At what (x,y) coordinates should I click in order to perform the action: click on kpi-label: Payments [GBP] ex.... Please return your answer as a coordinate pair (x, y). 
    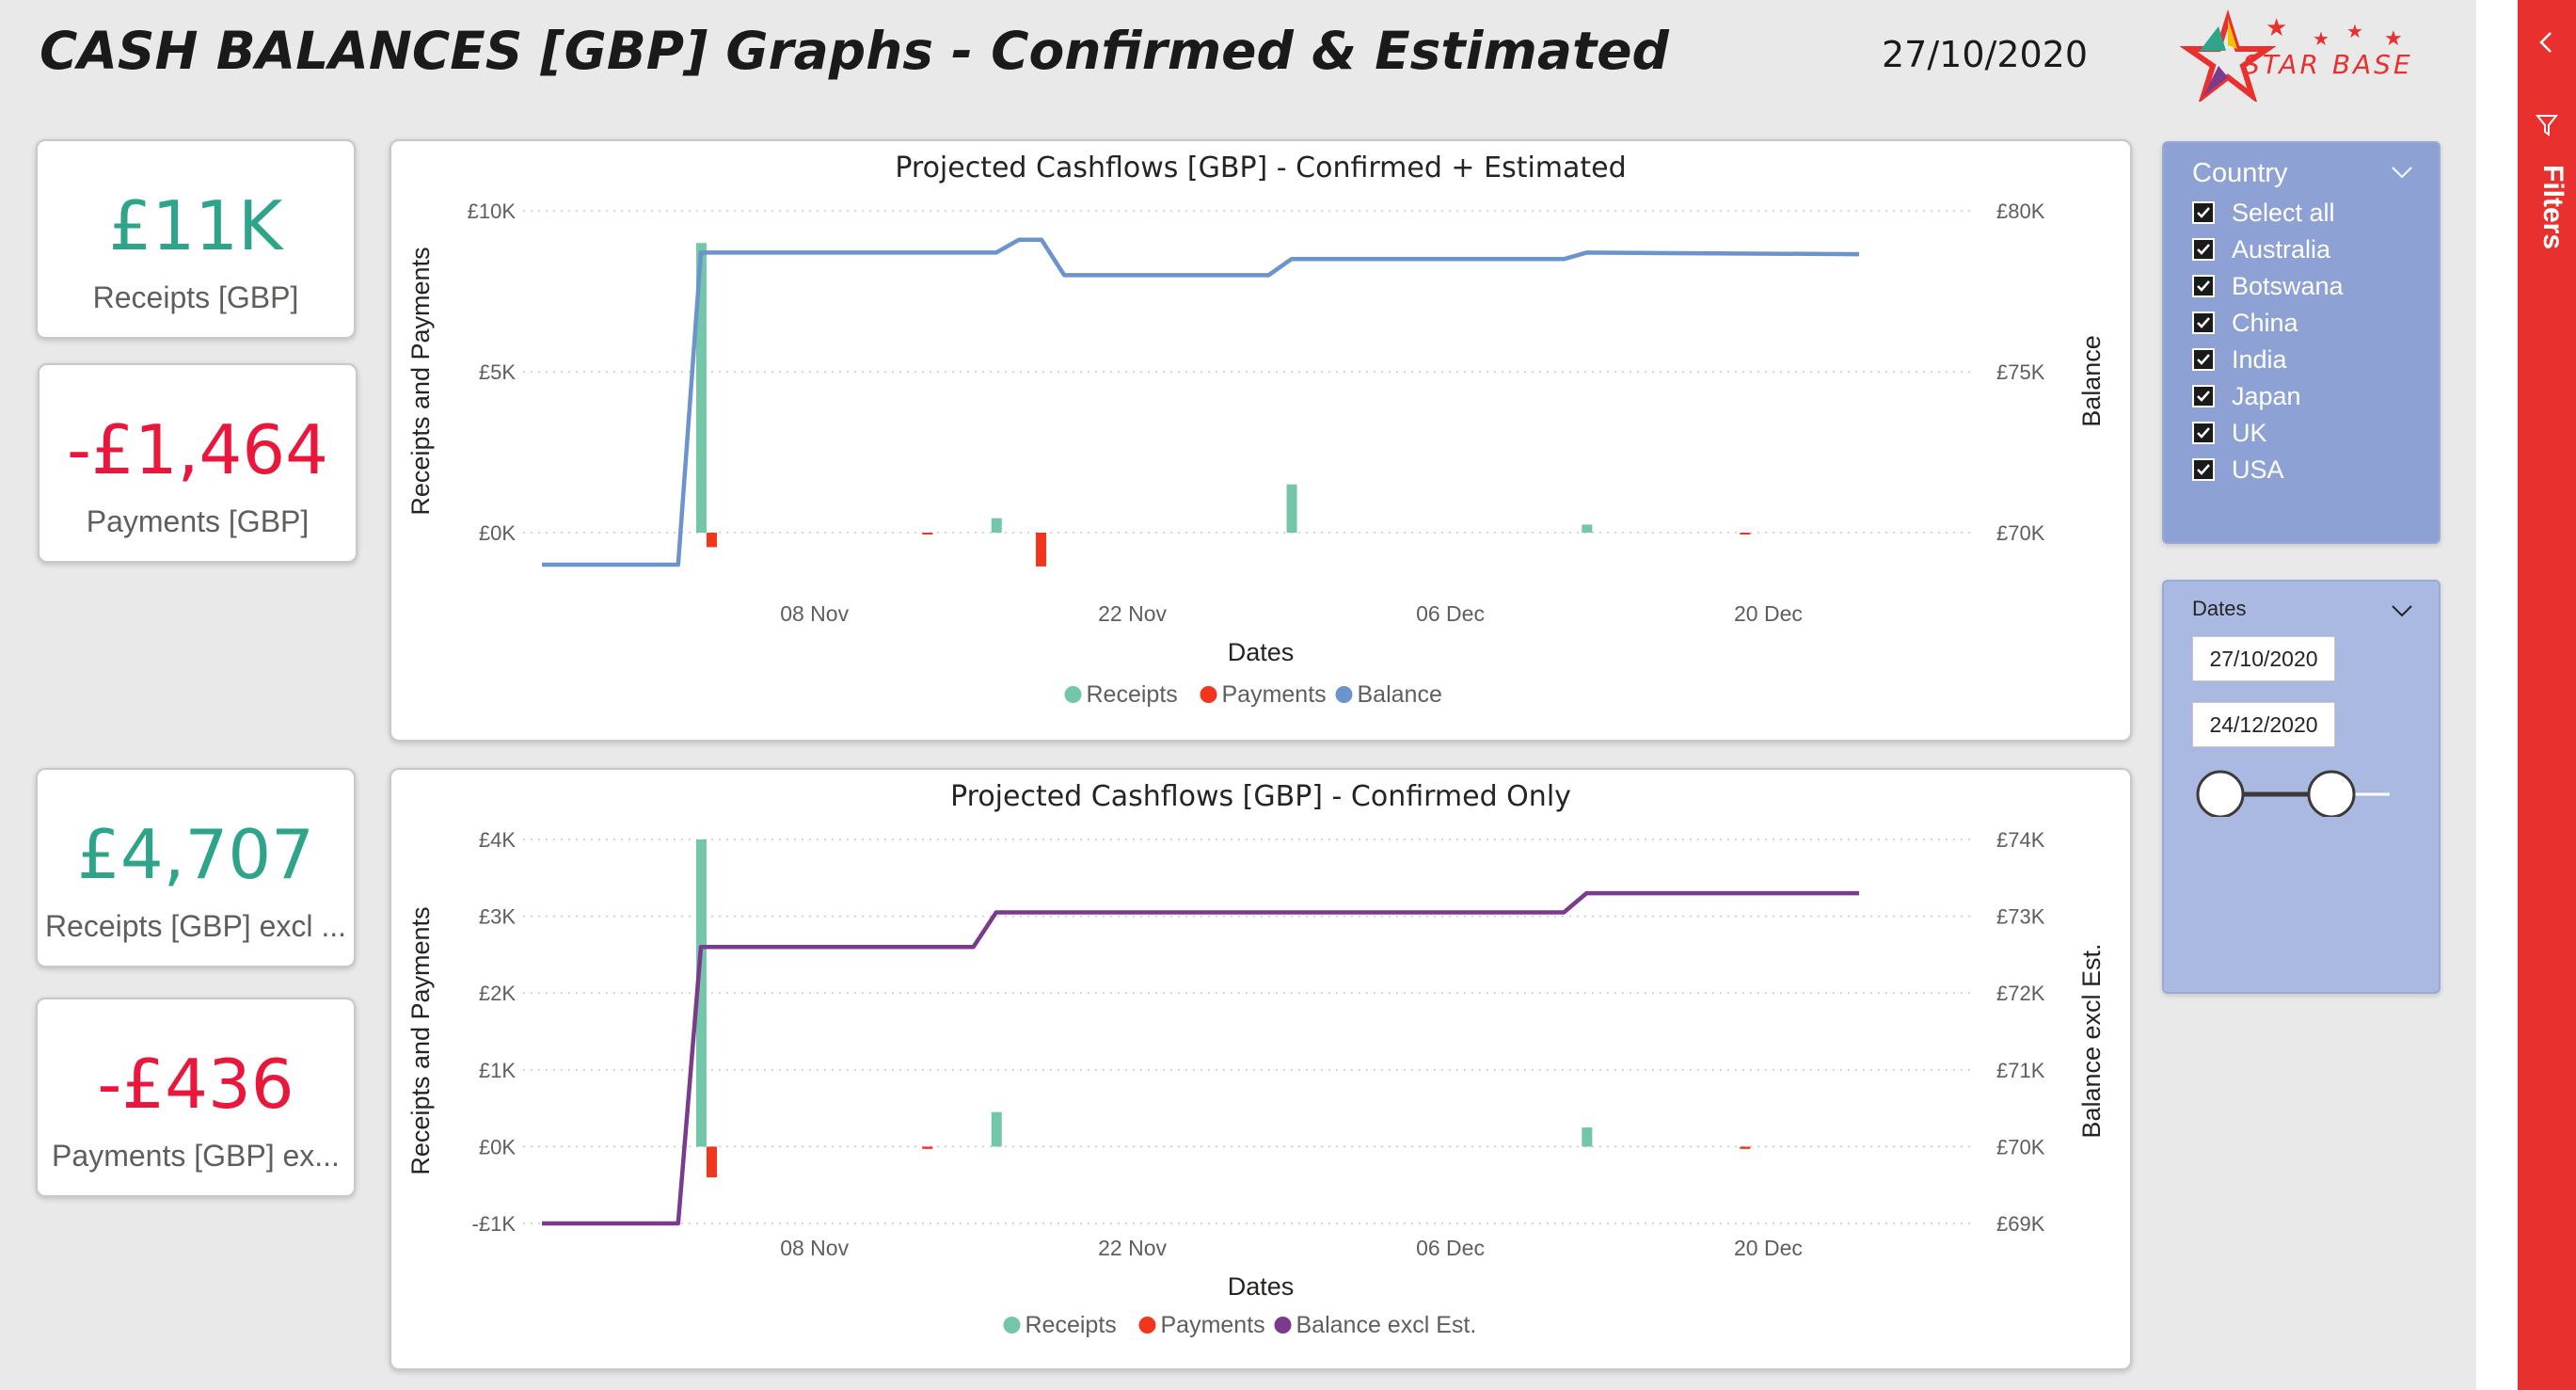
    Looking at the image, I should click on (196, 1156).